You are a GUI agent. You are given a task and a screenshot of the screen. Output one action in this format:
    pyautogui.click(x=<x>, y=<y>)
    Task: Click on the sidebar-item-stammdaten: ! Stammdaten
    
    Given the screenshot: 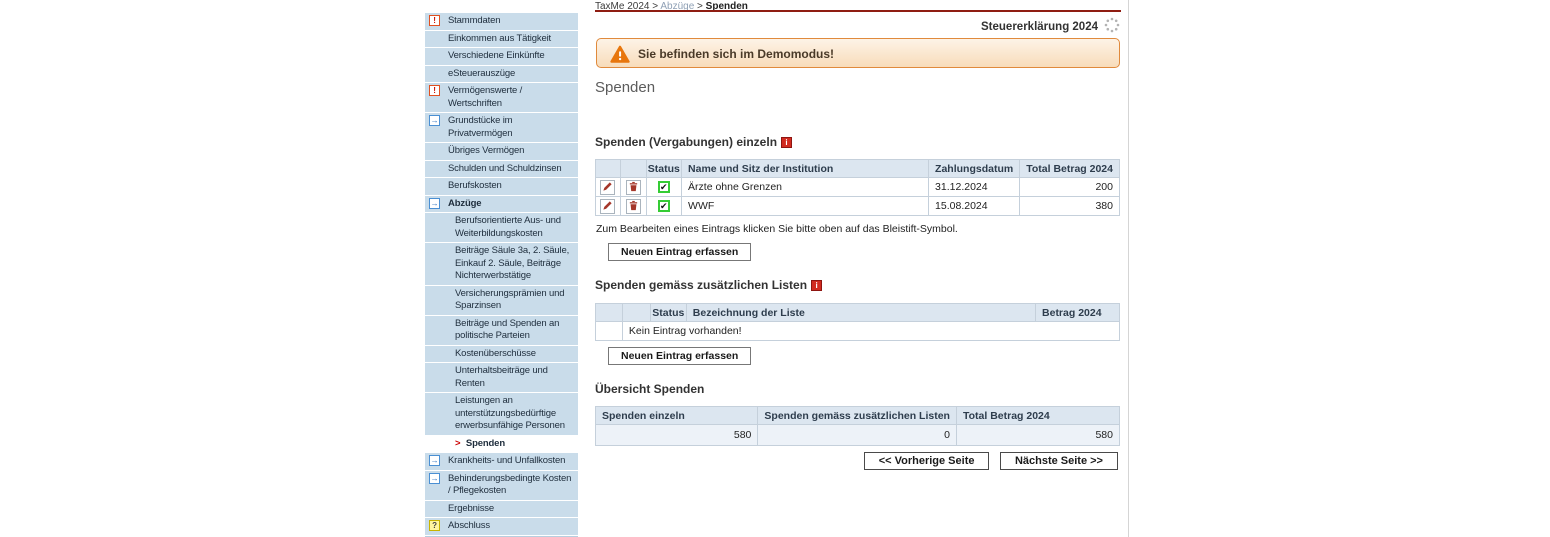 What is the action you would take?
    pyautogui.click(x=501, y=22)
    